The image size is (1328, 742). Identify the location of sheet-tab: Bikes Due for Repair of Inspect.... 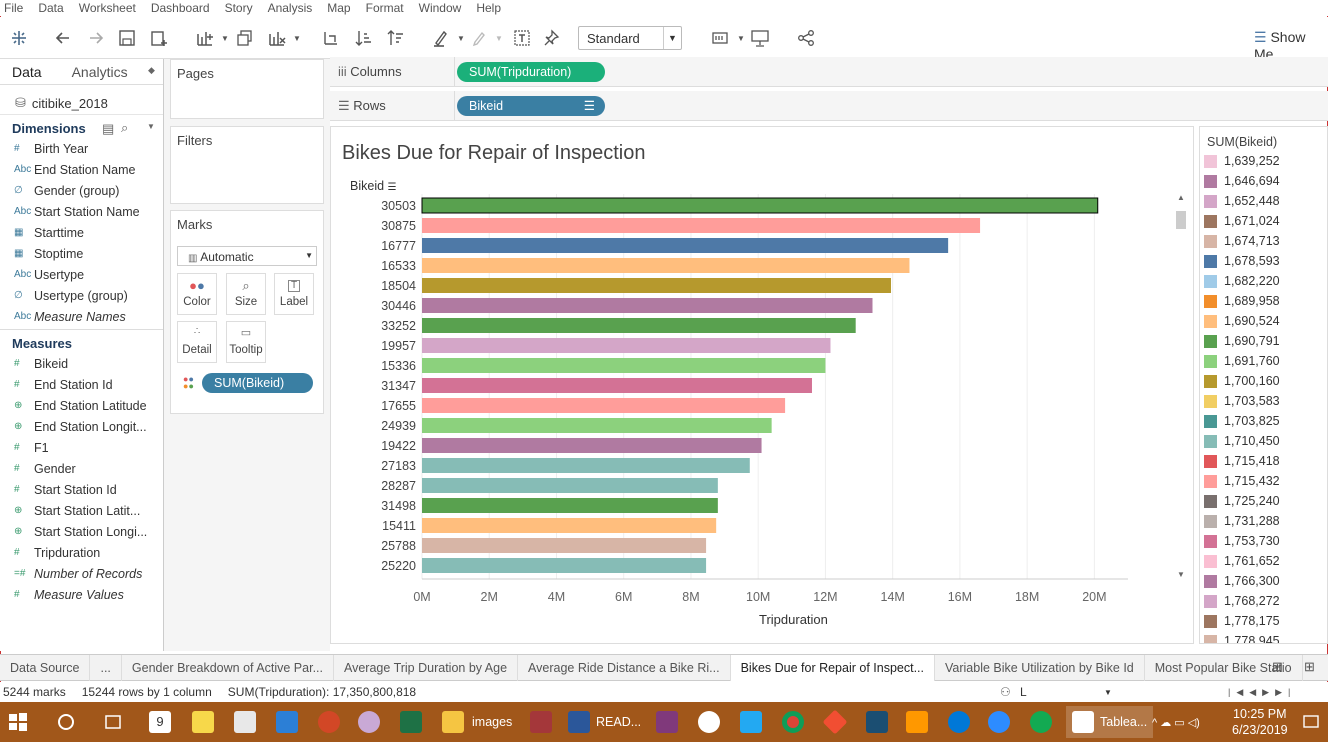
(832, 667).